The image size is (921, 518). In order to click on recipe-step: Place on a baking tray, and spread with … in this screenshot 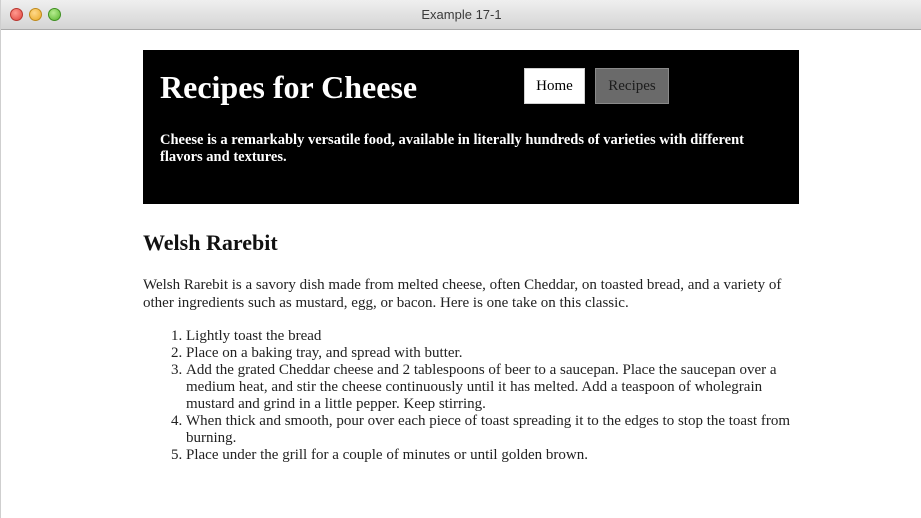, I will do `click(492, 353)`.